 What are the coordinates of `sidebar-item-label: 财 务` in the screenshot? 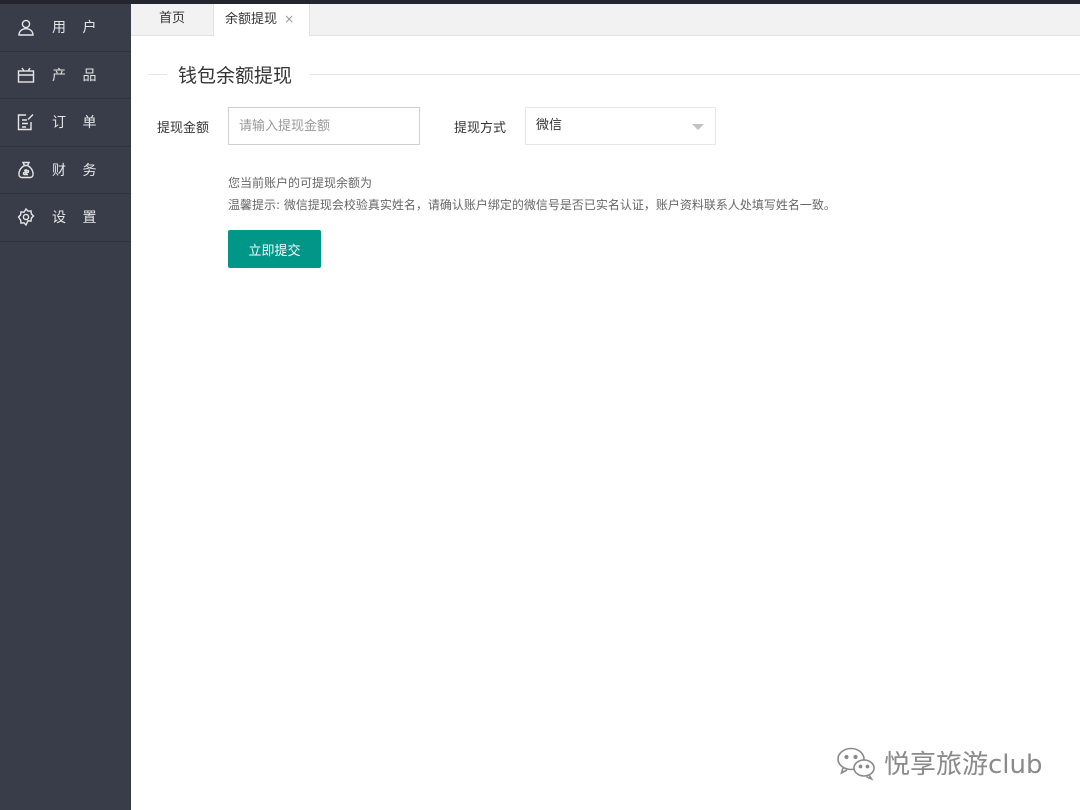 It's located at (77, 170).